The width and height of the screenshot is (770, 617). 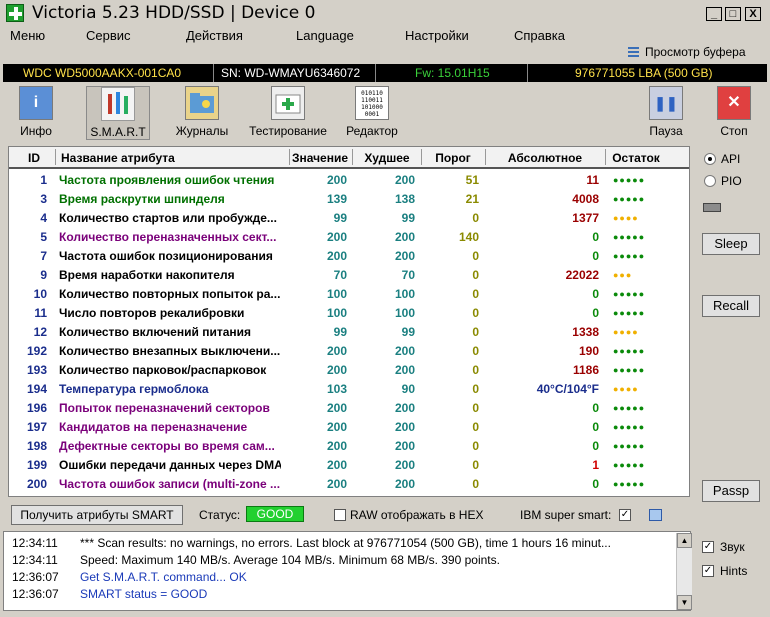 I want to click on log-time: 12:36:07, so click(x=35, y=577).